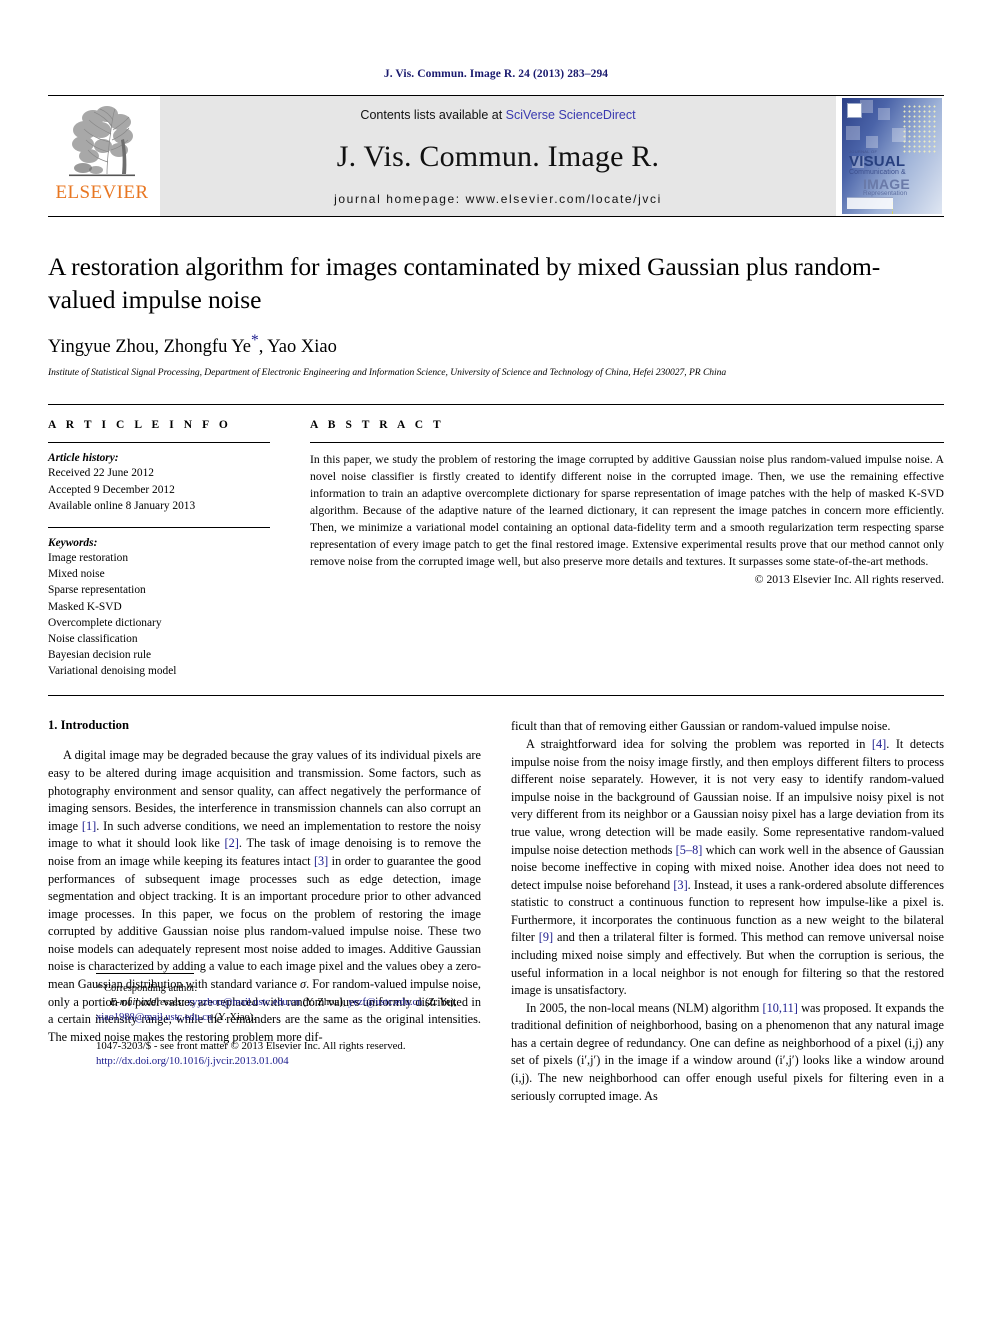  I want to click on elsevier-wordmark: ELSEVIER, so click(102, 192).